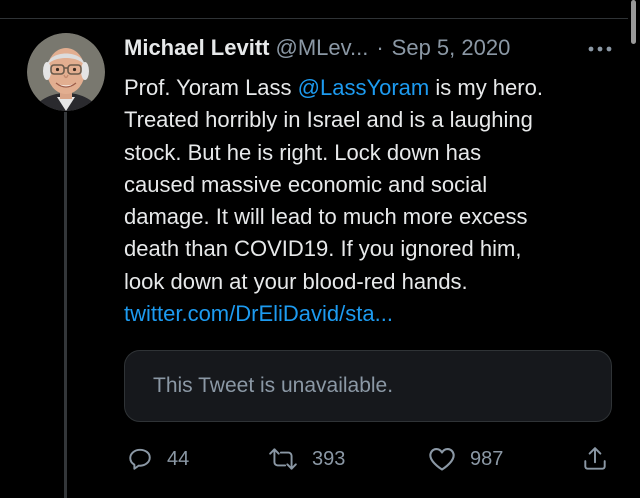  Describe the element at coordinates (314, 18) in the screenshot. I see `top-divider` at that location.